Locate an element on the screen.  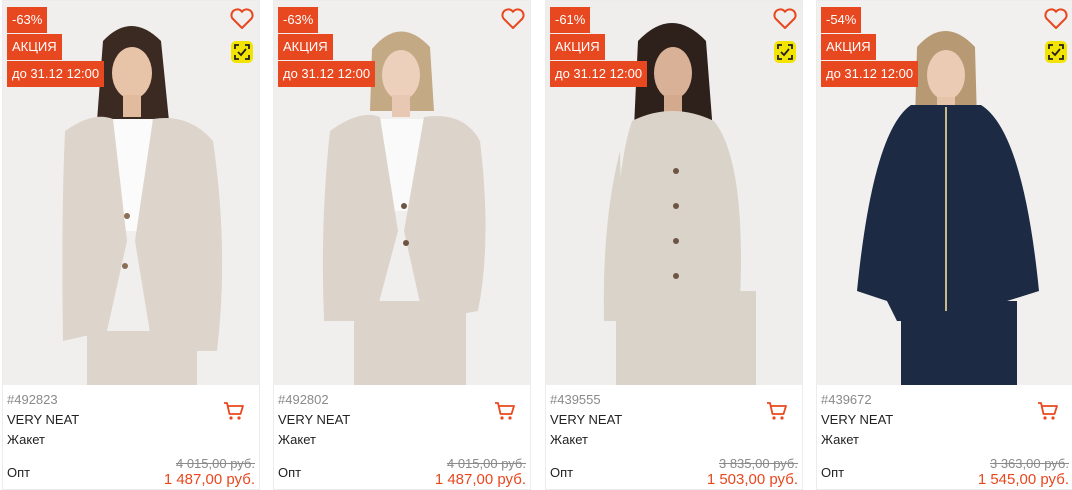
discount-badge: -54% is located at coordinates (841, 20).